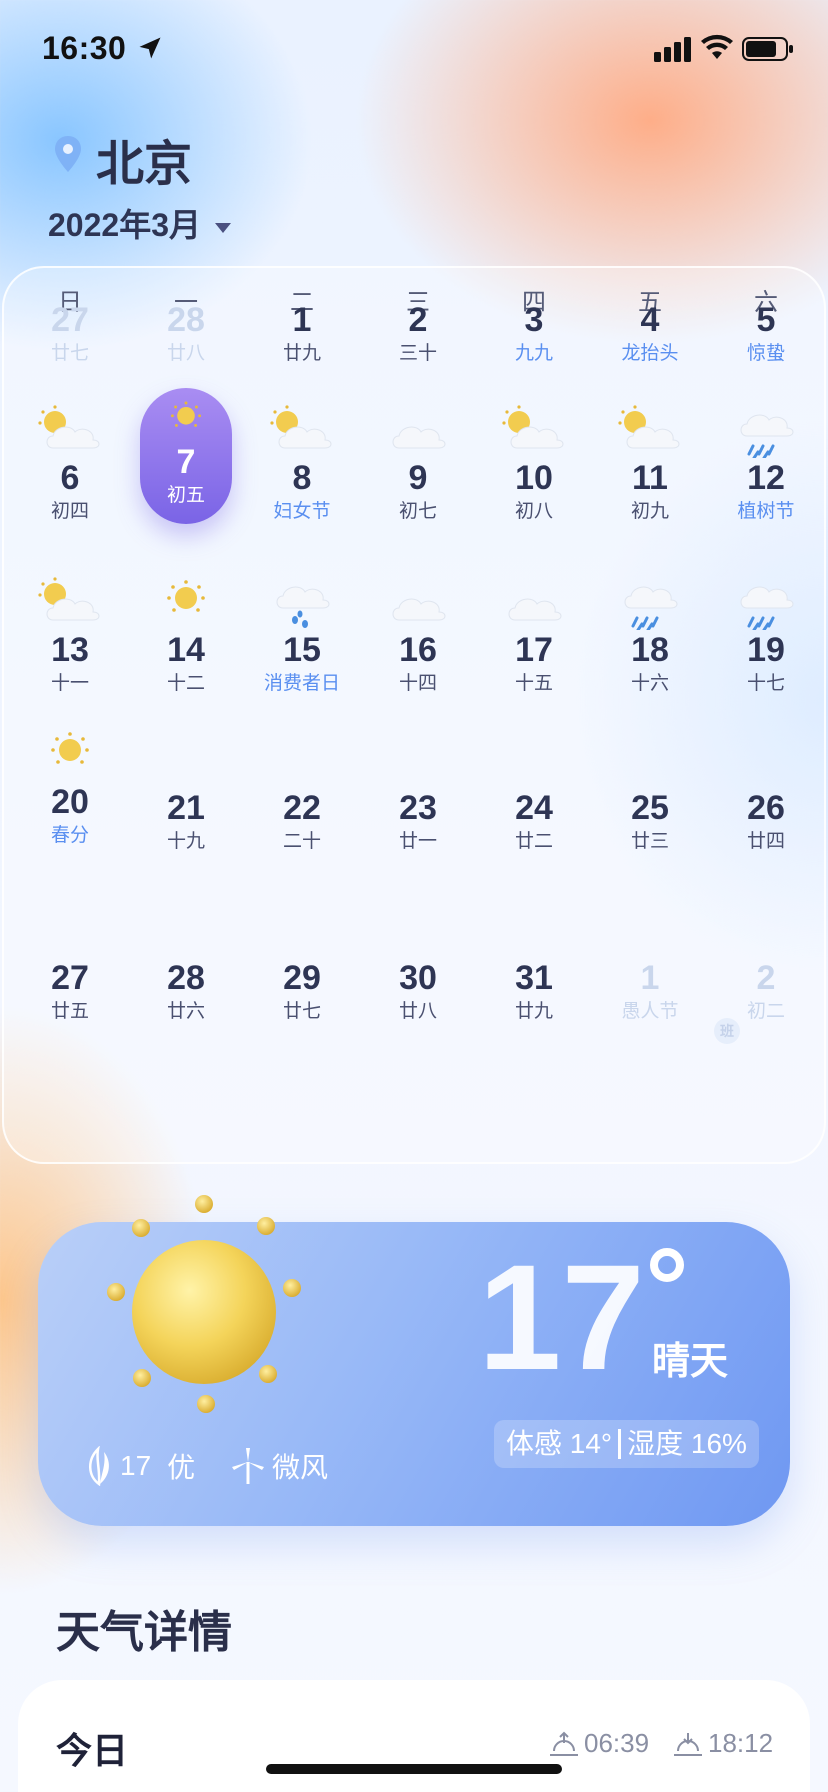  What do you see at coordinates (417, 1011) in the screenshot?
I see `lunar-date: 廿八` at bounding box center [417, 1011].